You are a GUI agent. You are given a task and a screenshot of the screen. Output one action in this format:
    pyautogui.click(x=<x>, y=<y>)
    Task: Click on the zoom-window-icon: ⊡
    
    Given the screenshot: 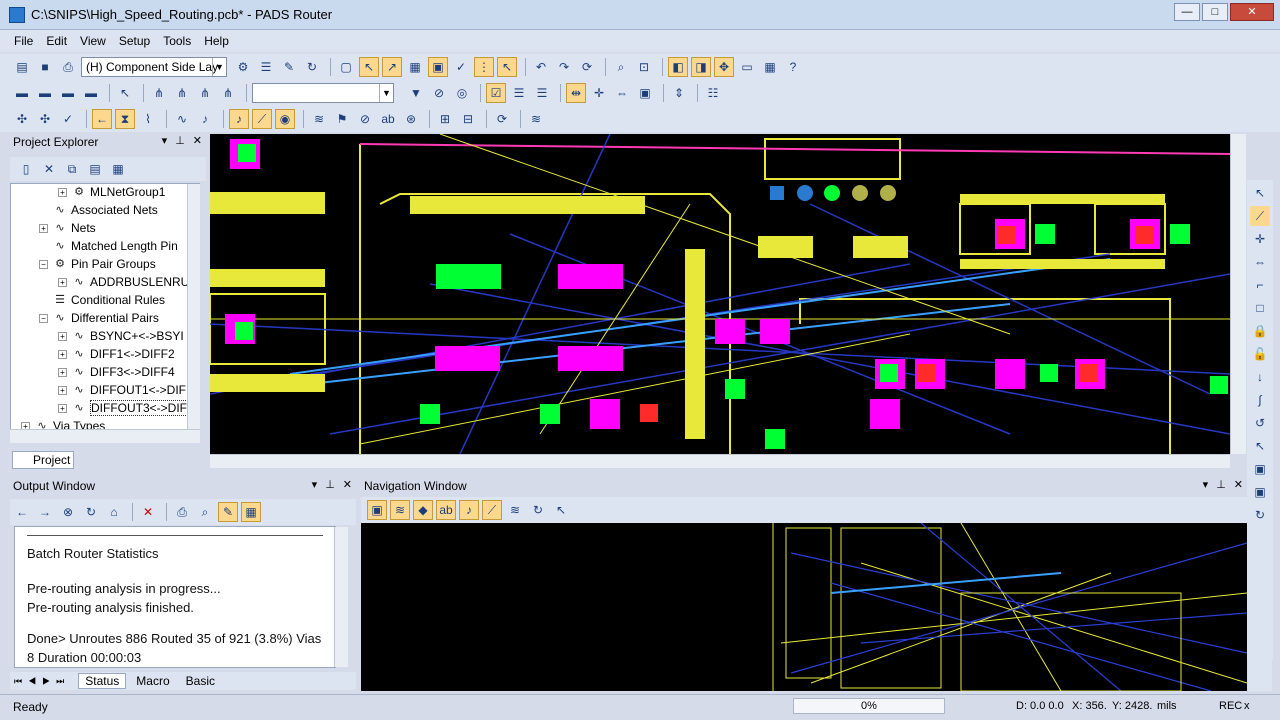 What is the action you would take?
    pyautogui.click(x=644, y=67)
    